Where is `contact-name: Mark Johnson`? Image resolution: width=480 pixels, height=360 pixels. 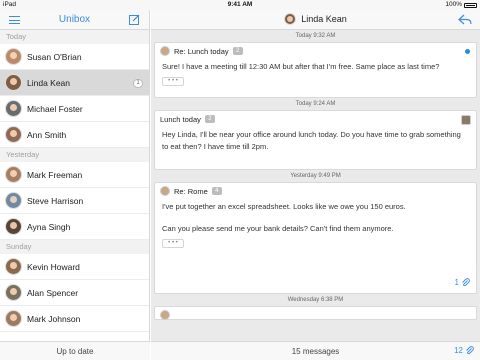
contact-name: Mark Johnson is located at coordinates (54, 318).